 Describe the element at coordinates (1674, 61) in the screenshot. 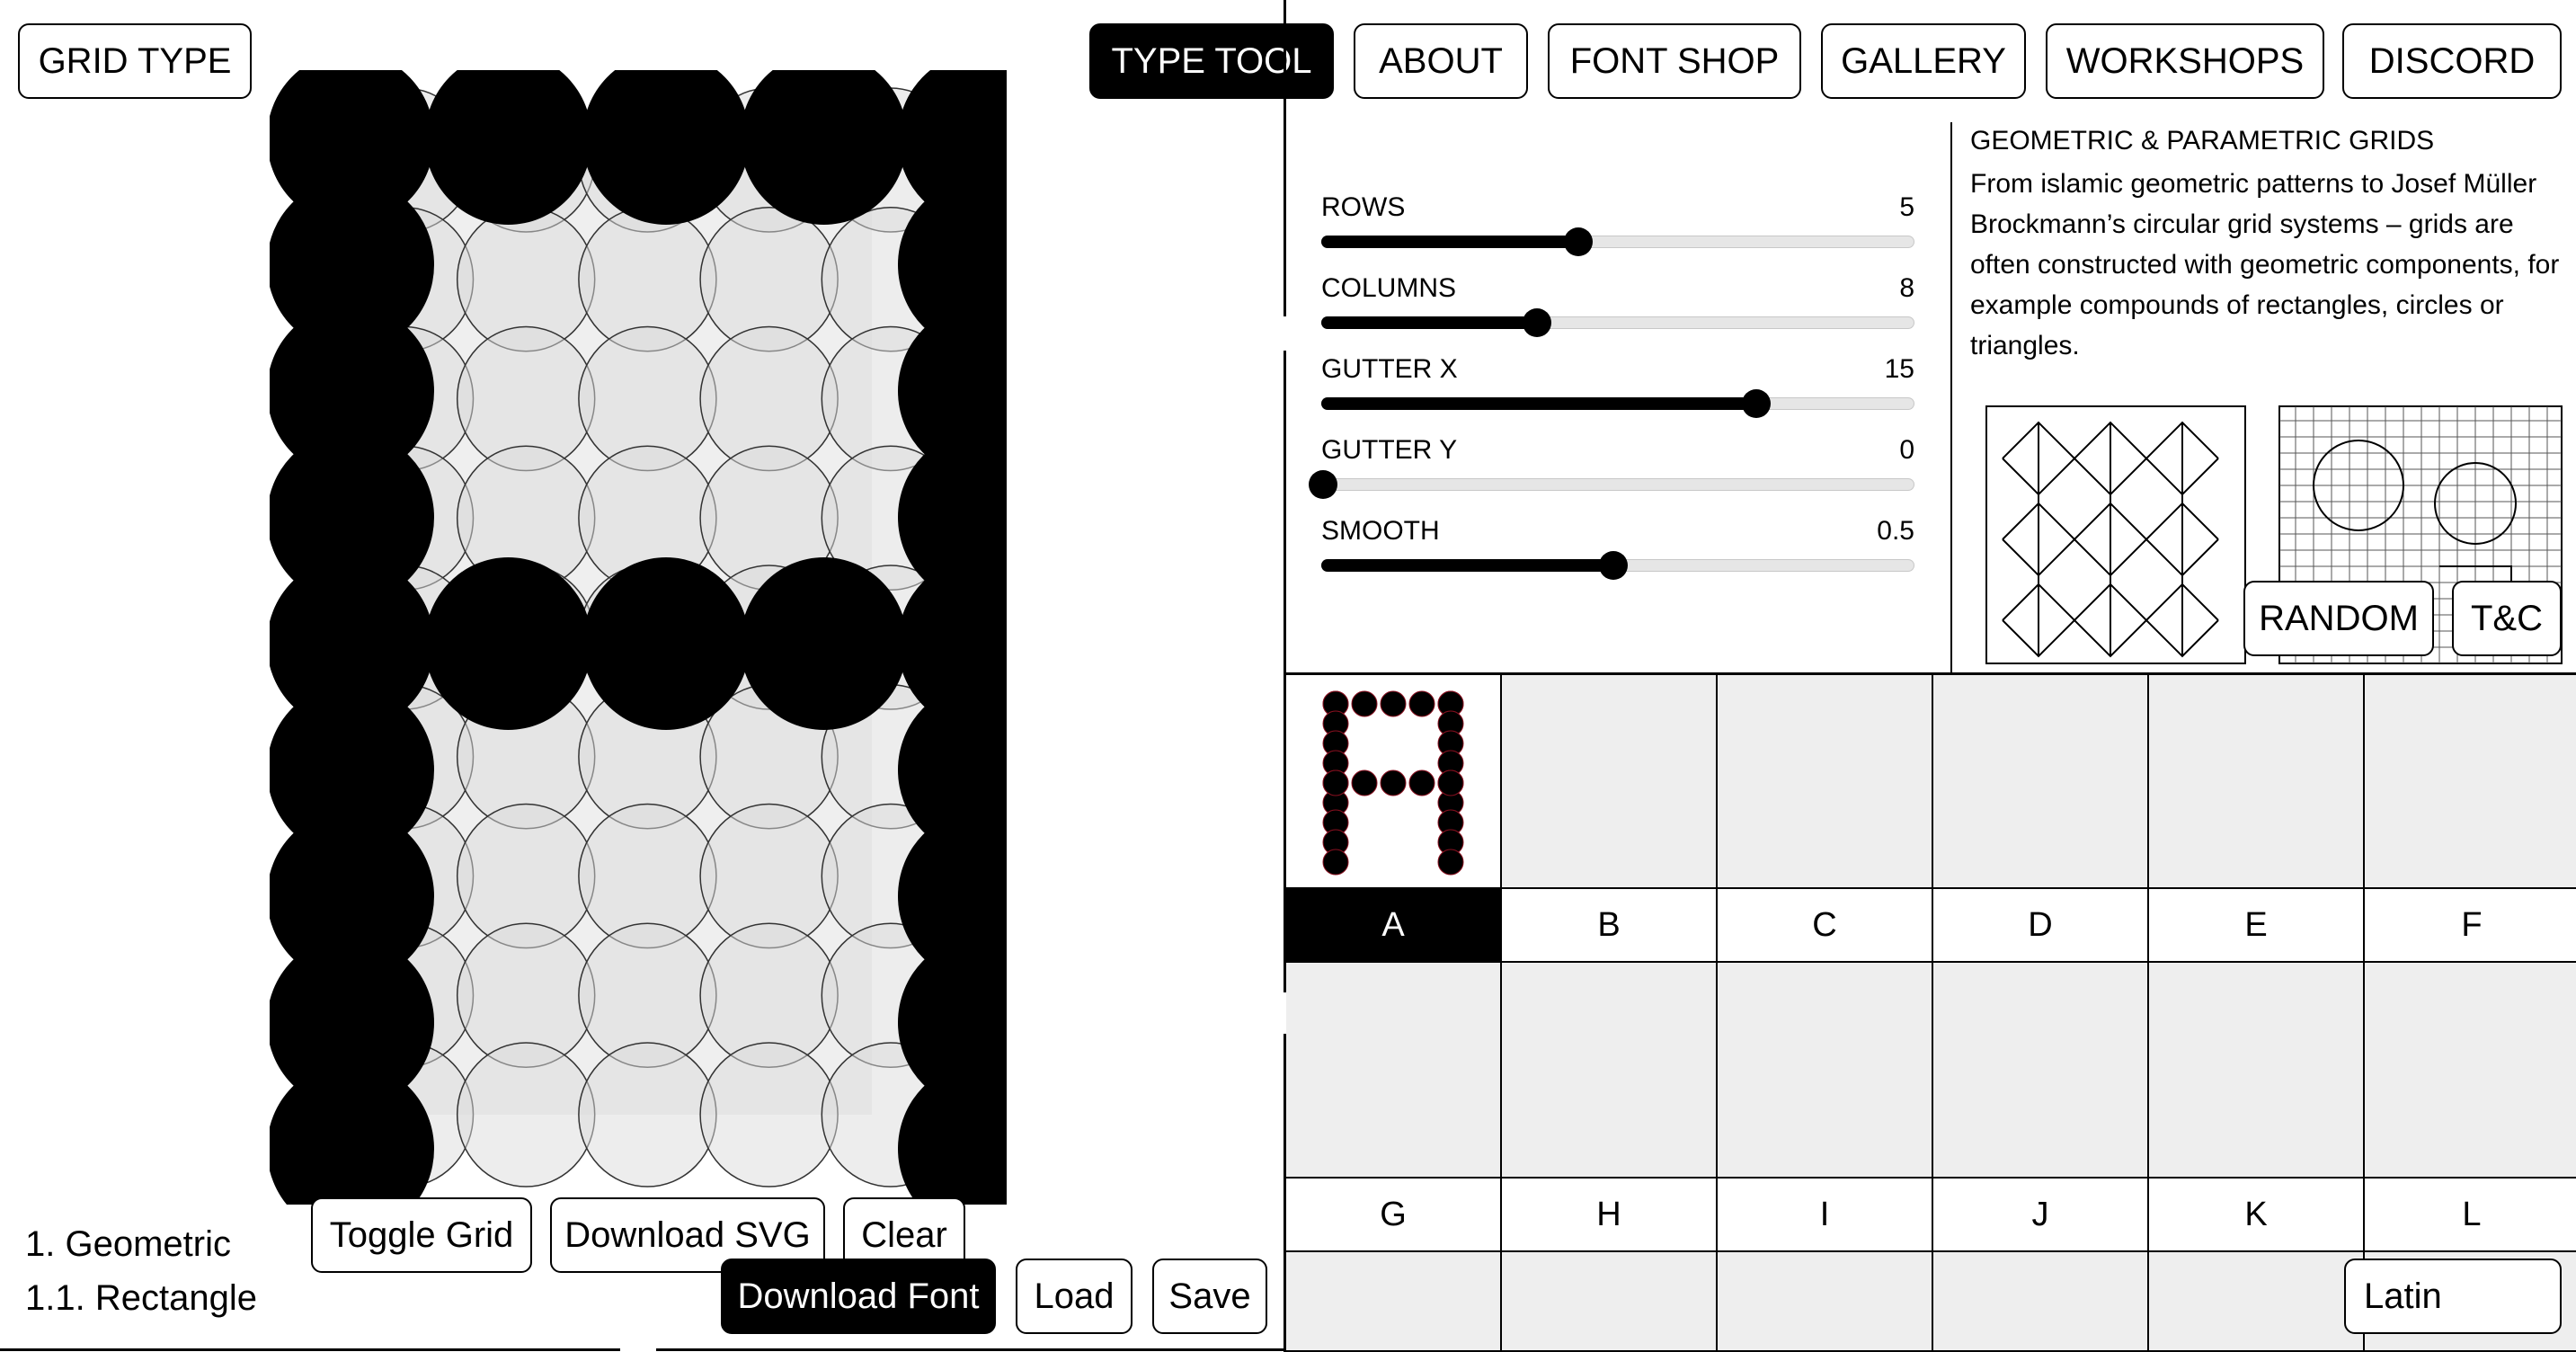

I see `nav-font-shop: FONT SHOP` at that location.